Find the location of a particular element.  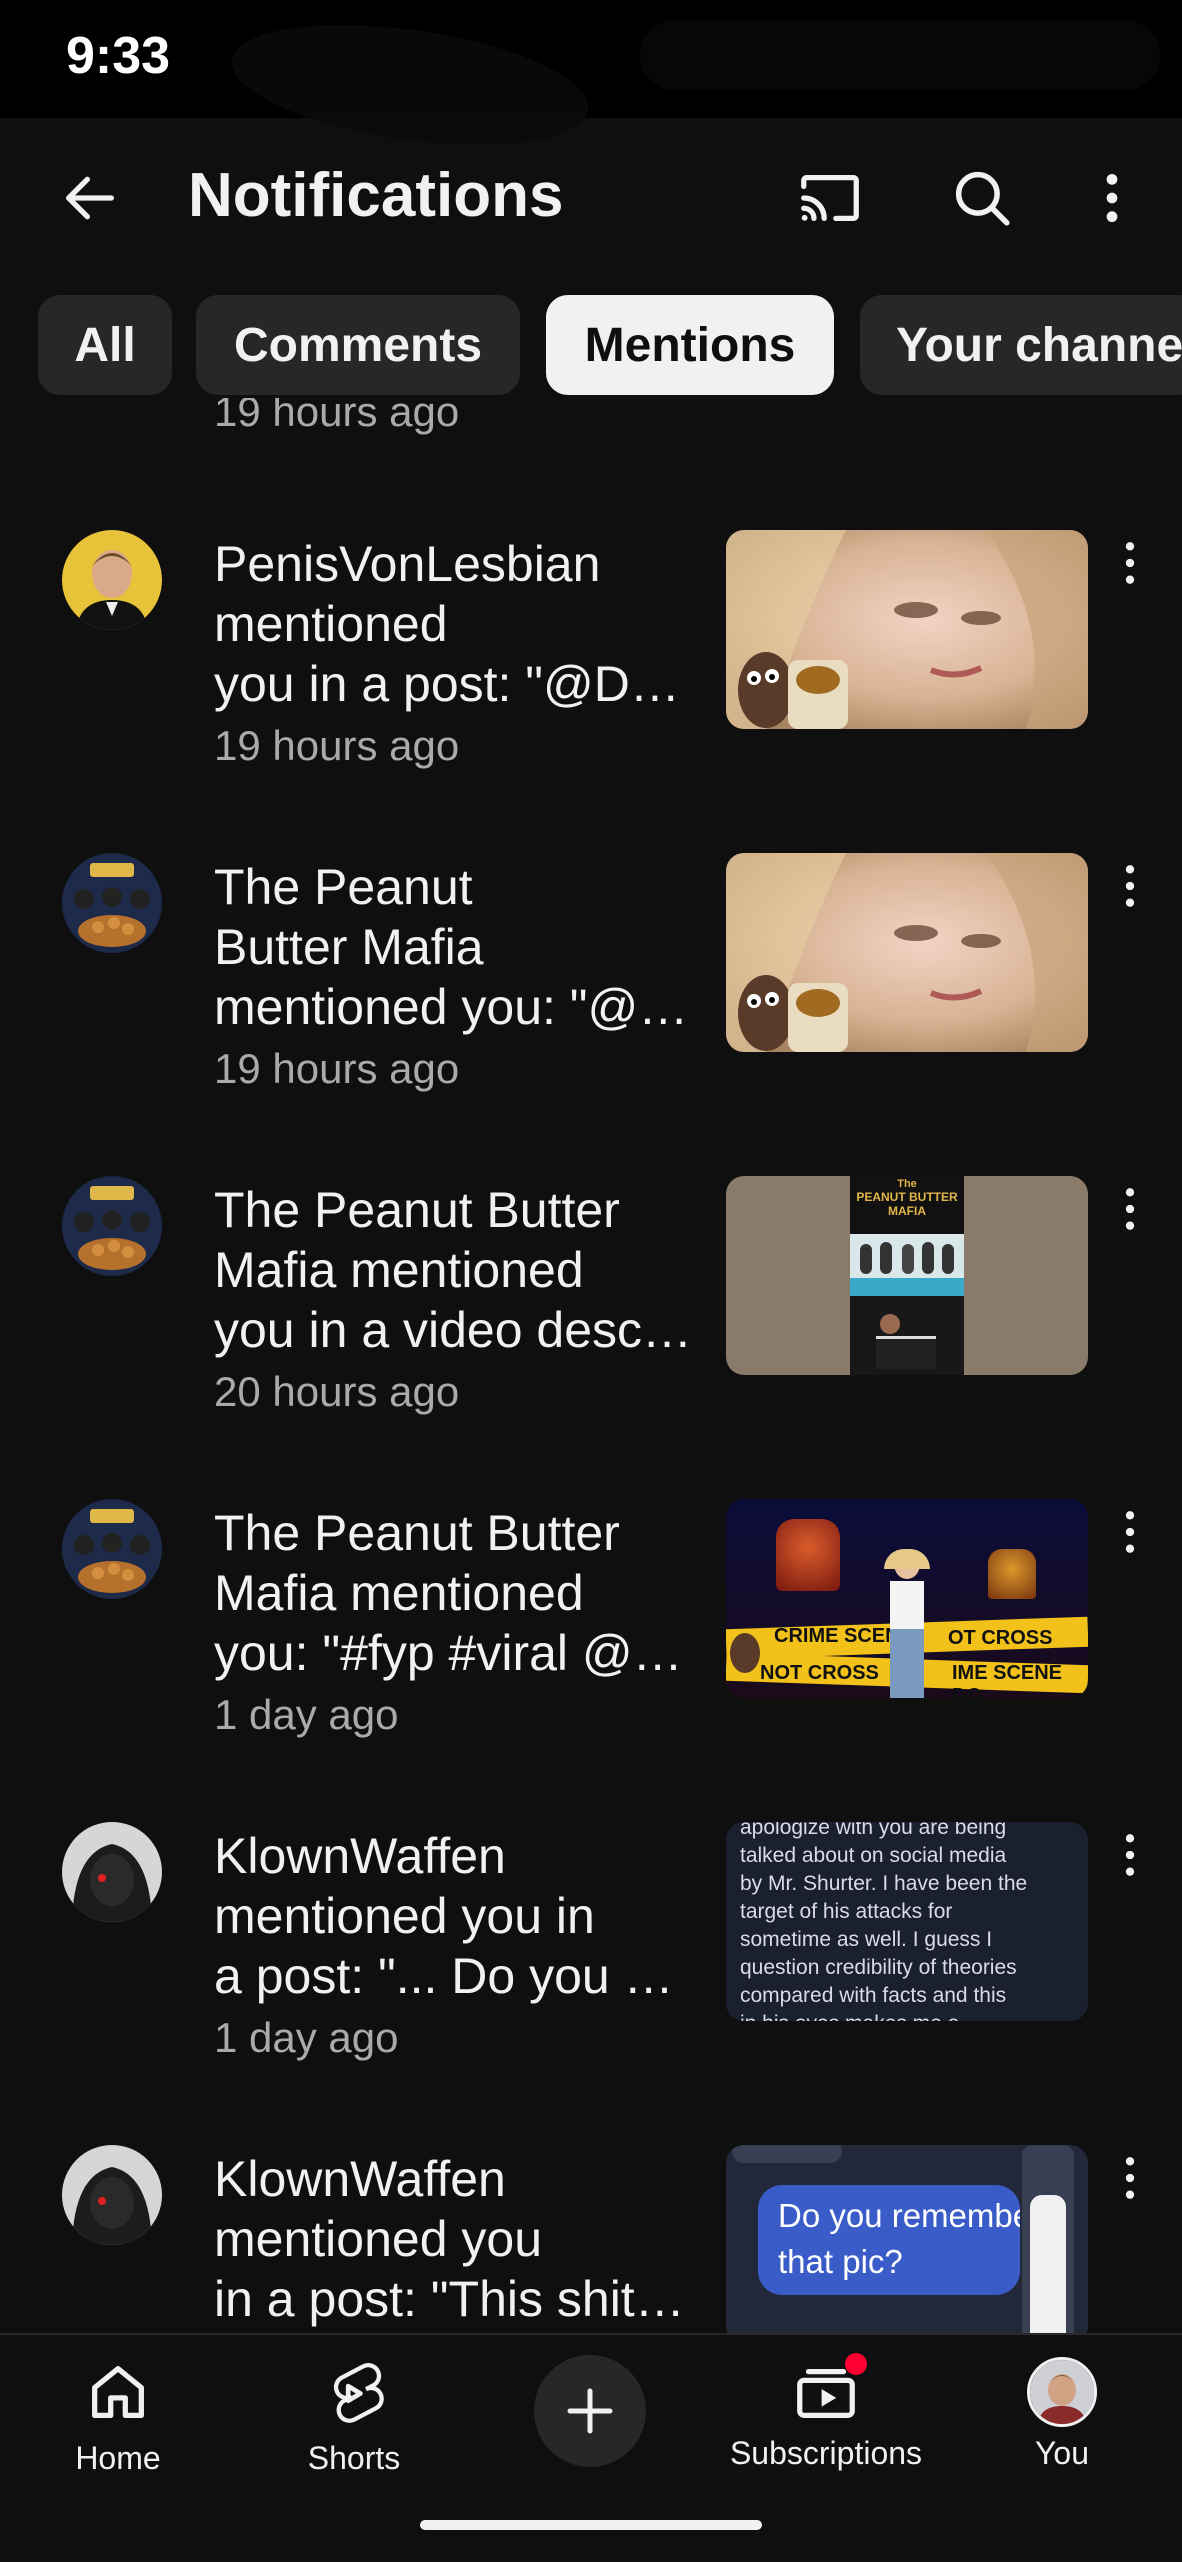

notification-text: The Peanut is located at coordinates (343, 887).